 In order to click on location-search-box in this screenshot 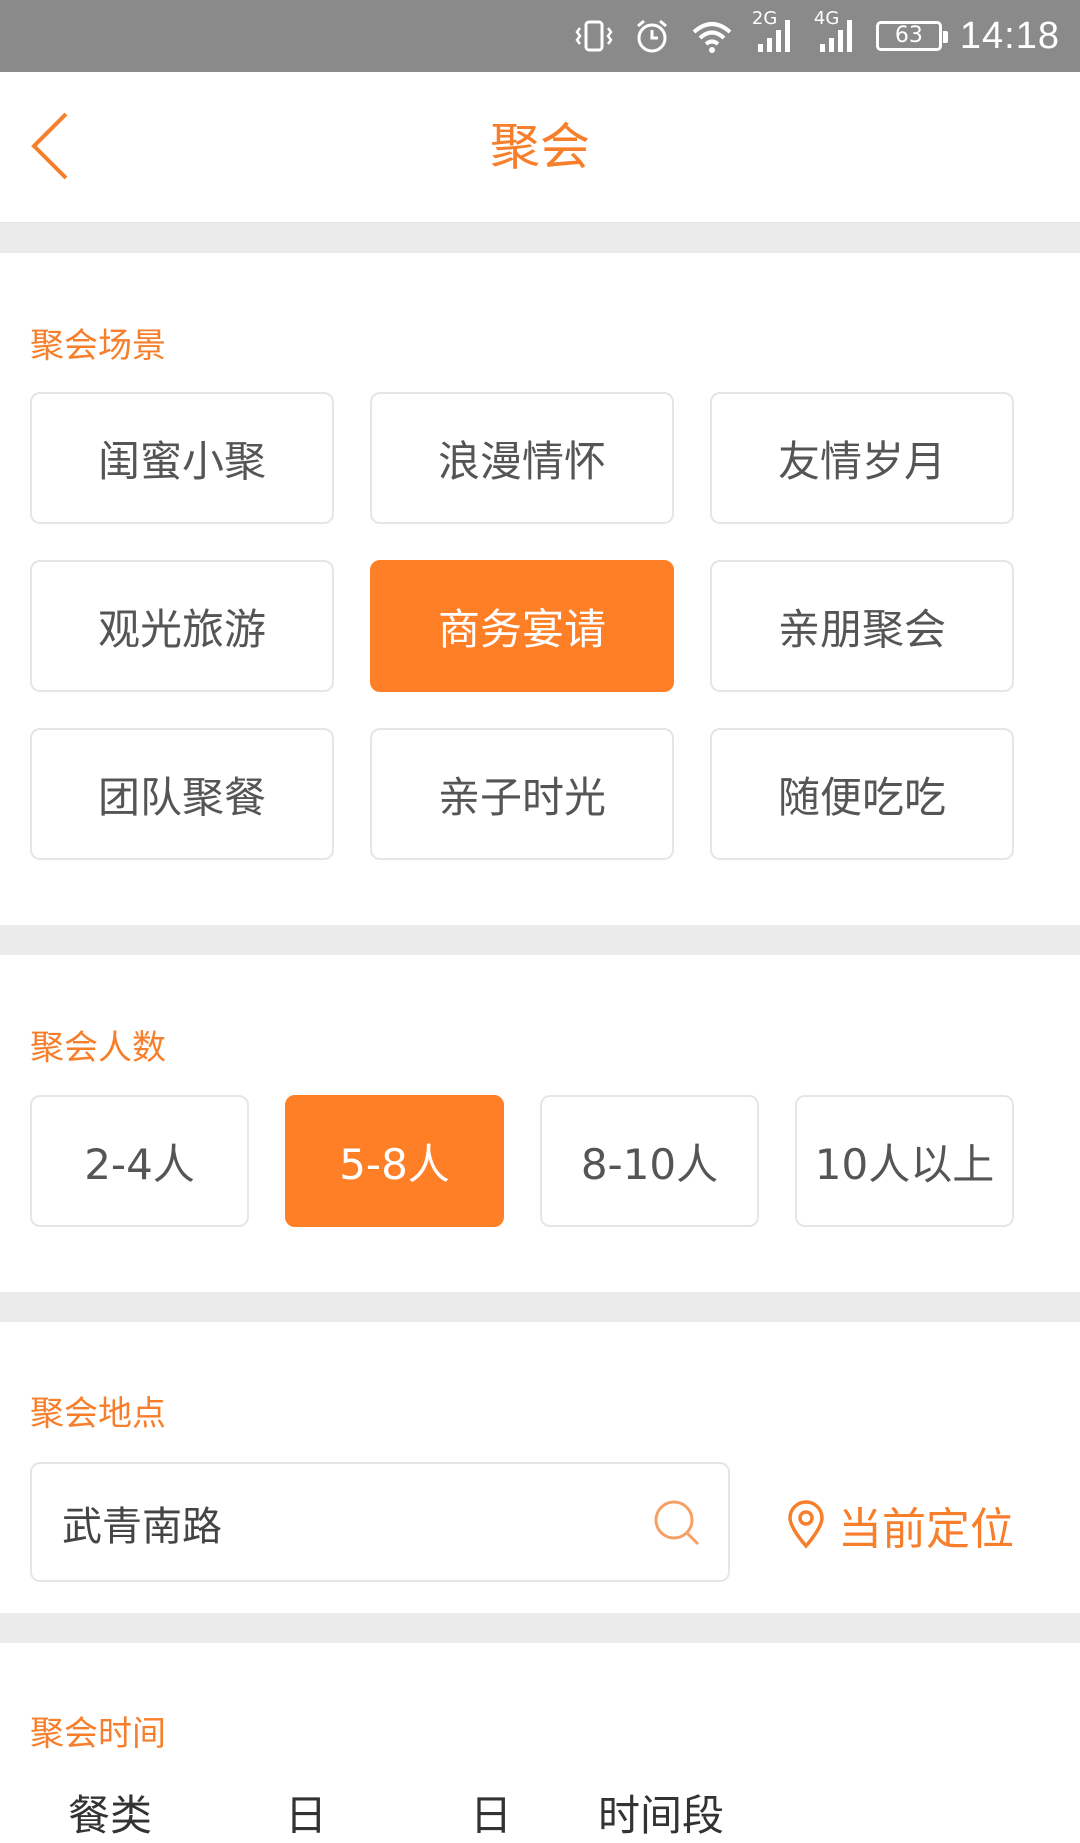, I will do `click(380, 1522)`.